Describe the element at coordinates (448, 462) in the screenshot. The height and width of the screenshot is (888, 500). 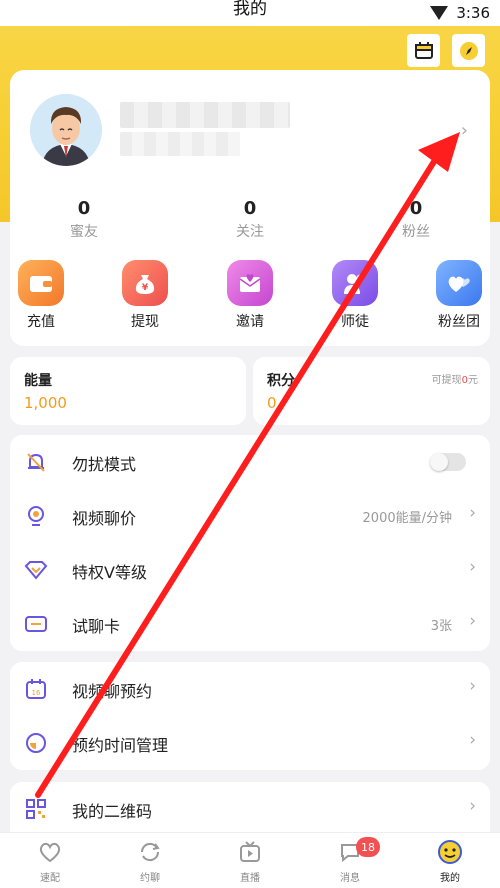
I see `do-not-disturb-toggle` at that location.